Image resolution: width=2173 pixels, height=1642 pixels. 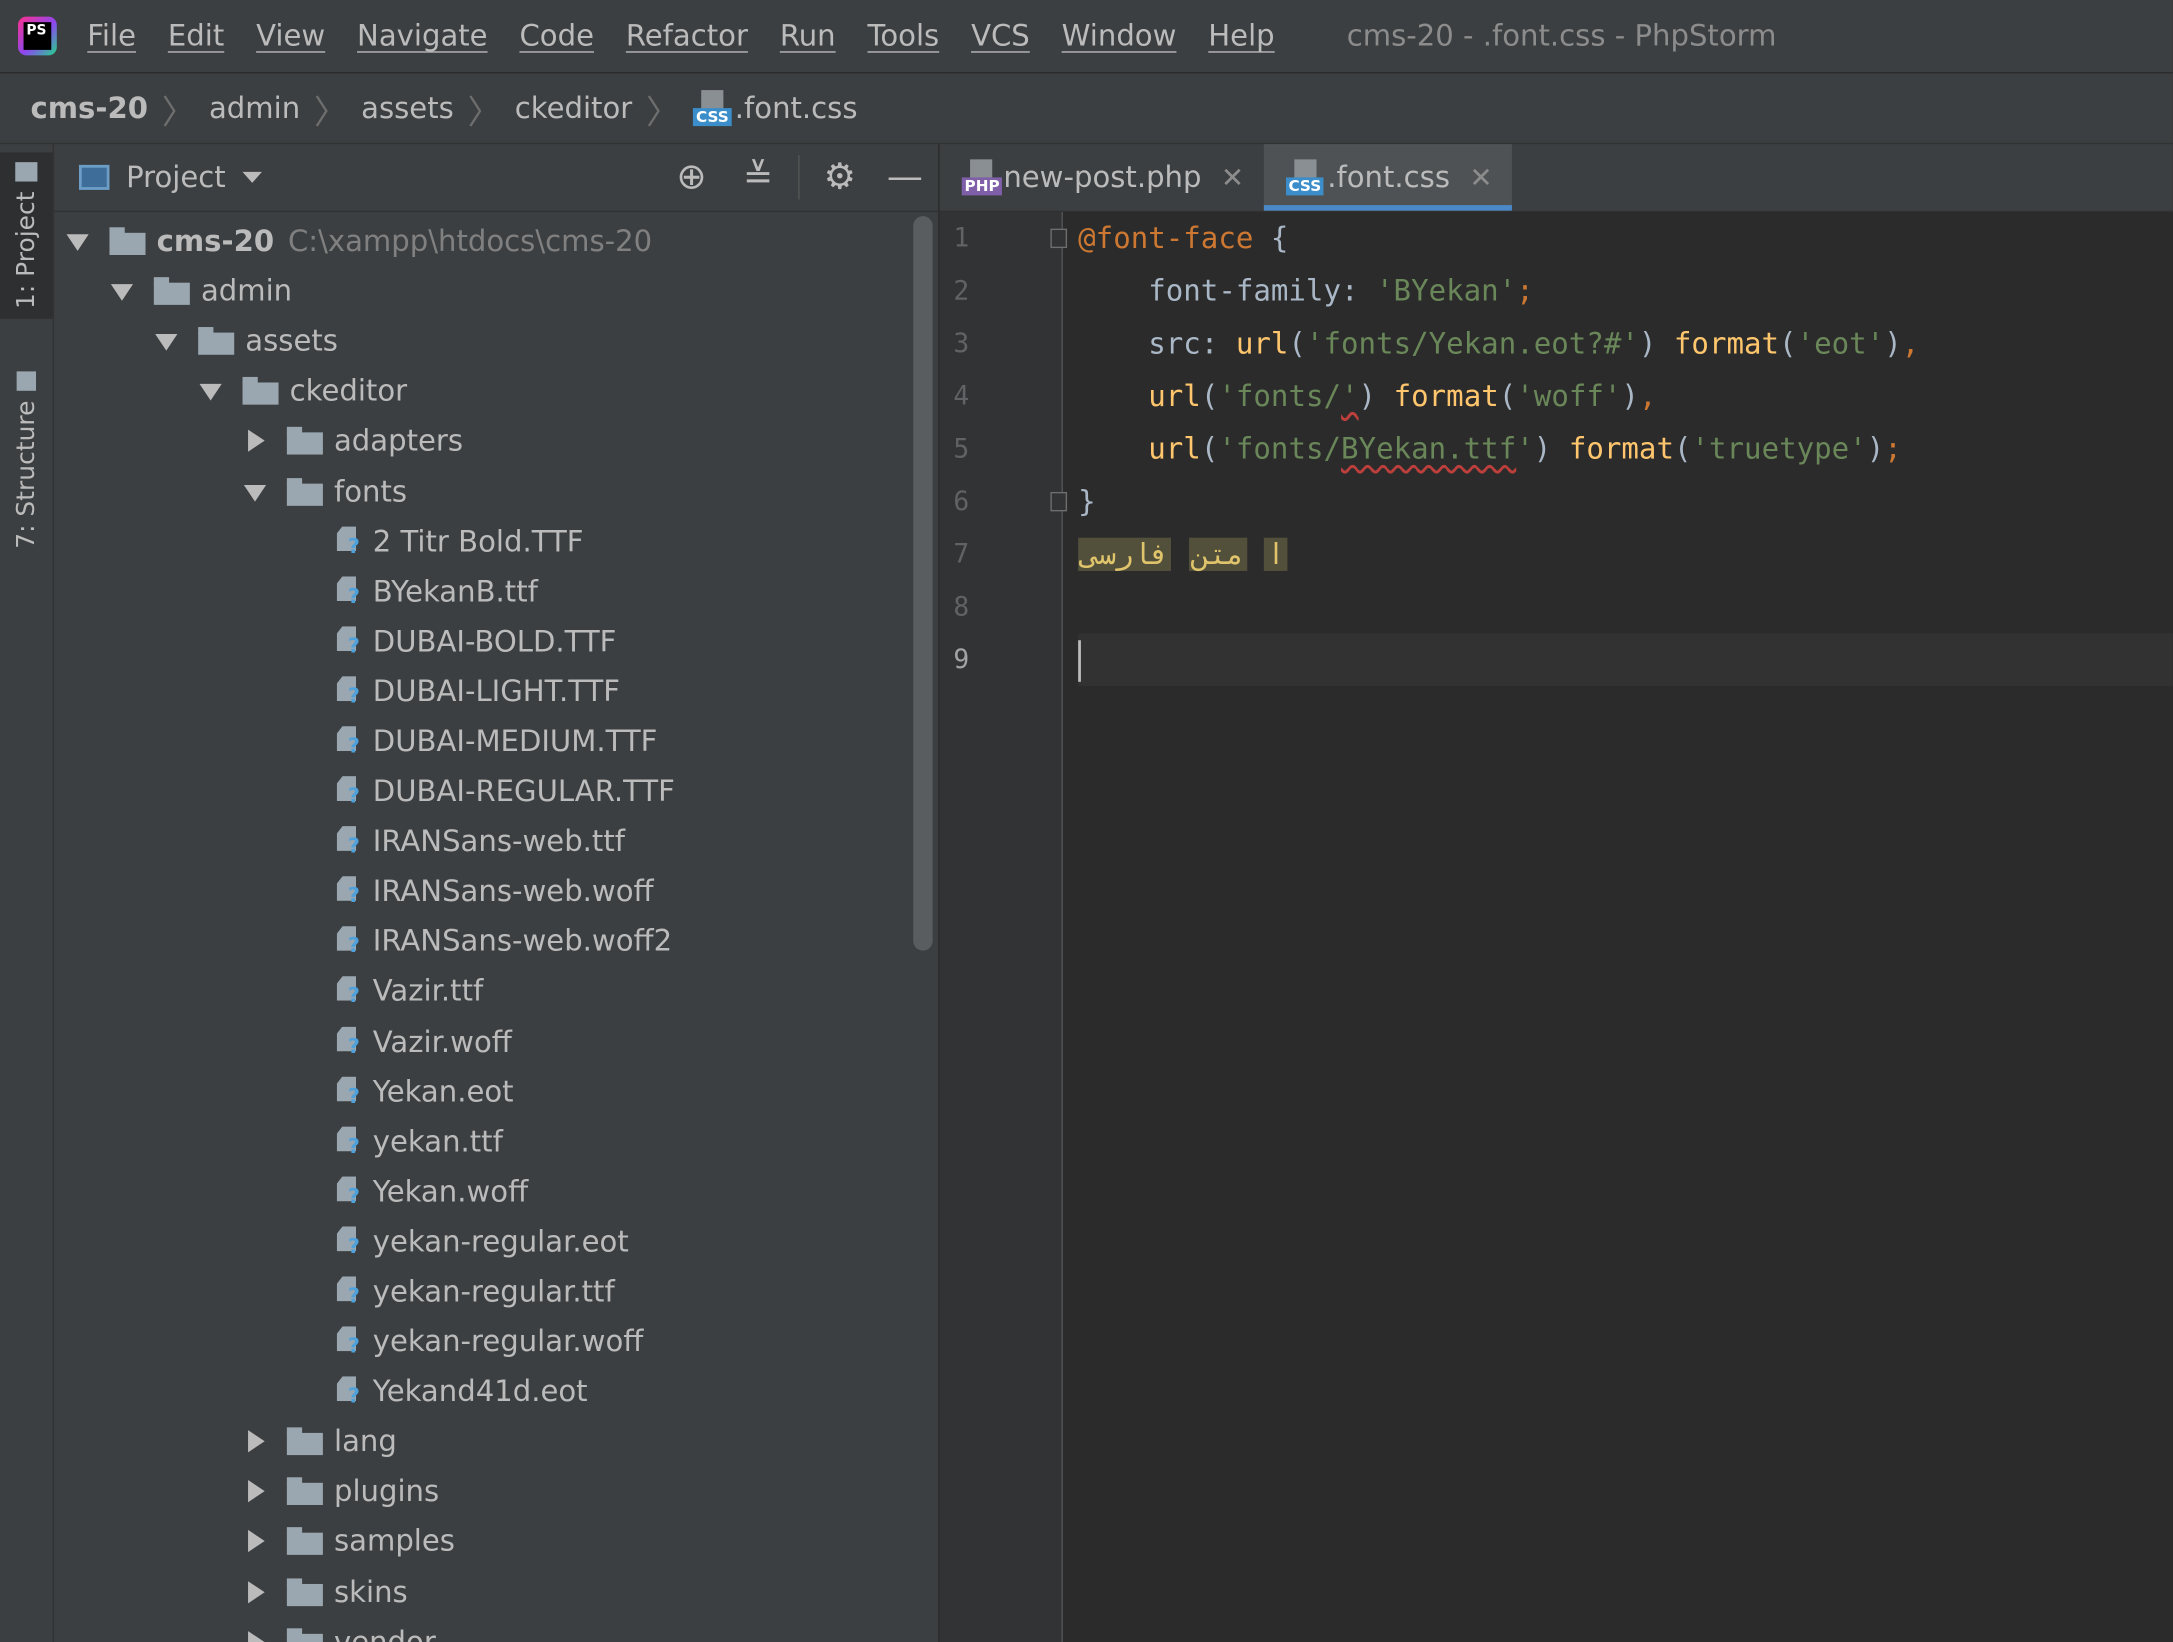 I want to click on tree-node-fonts: fonts, so click(x=483, y=491).